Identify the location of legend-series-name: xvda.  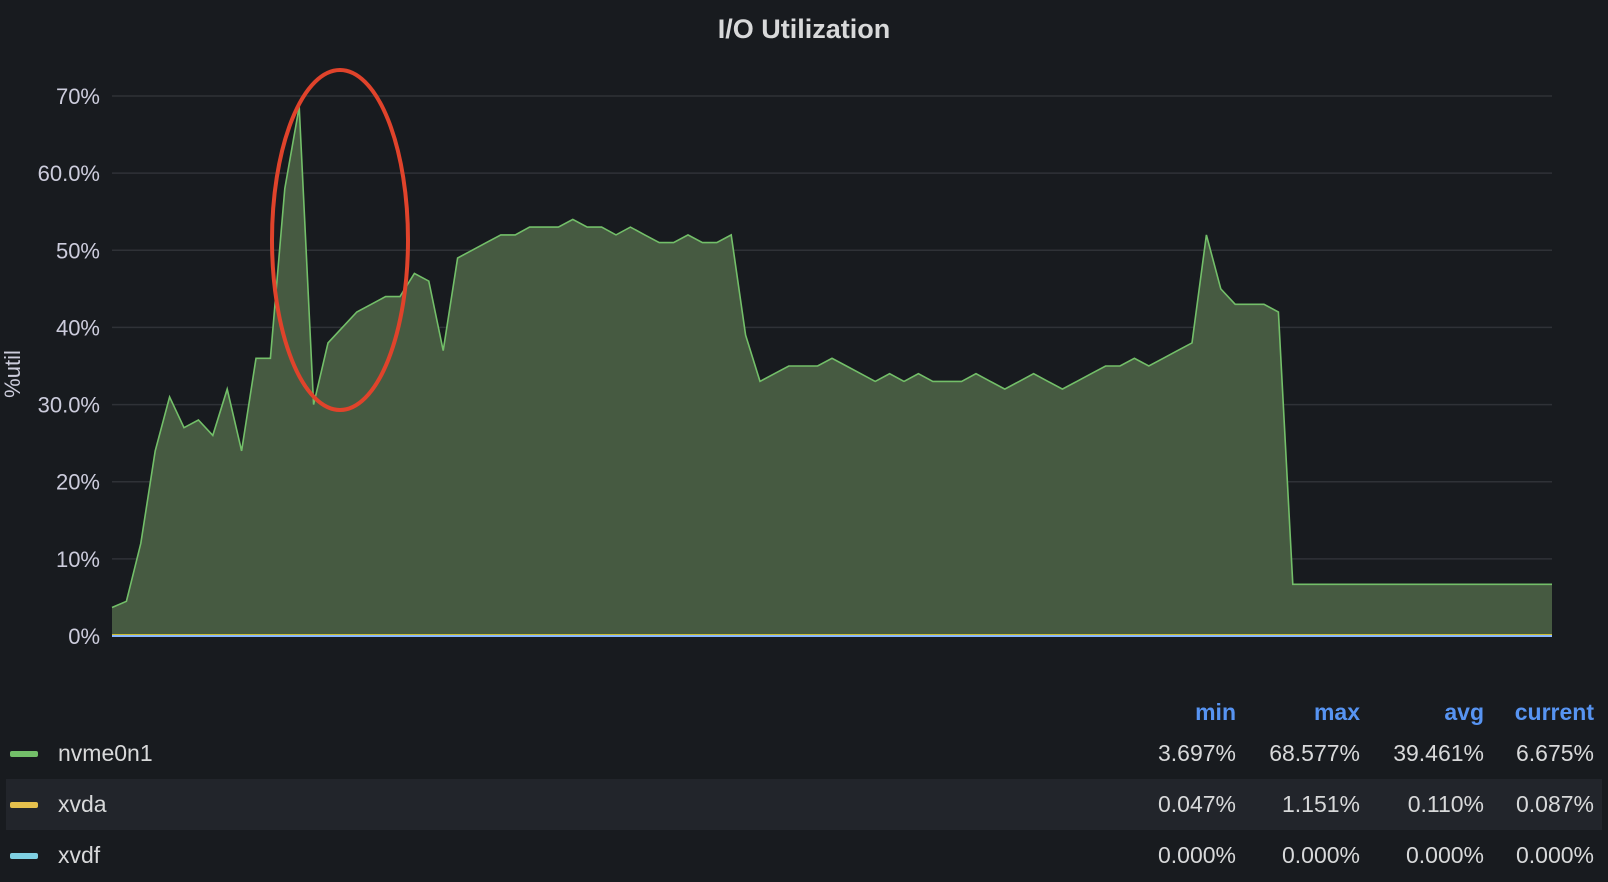
(585, 804).